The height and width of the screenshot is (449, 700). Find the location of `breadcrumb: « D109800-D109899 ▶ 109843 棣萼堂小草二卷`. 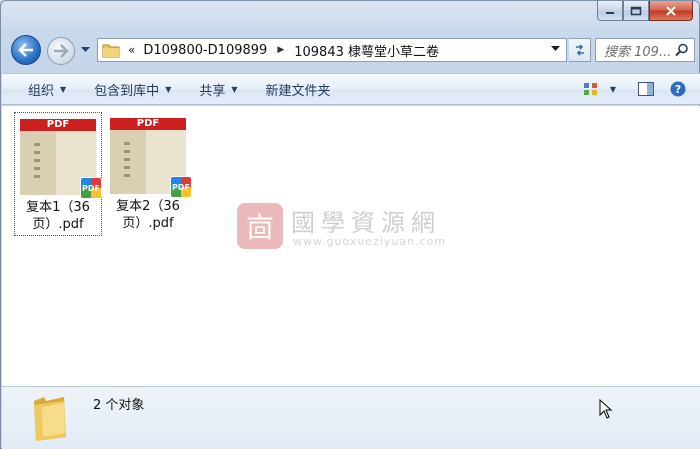

breadcrumb: « D109800-D109899 ▶ 109843 棣萼堂小草二卷 is located at coordinates (284, 50).